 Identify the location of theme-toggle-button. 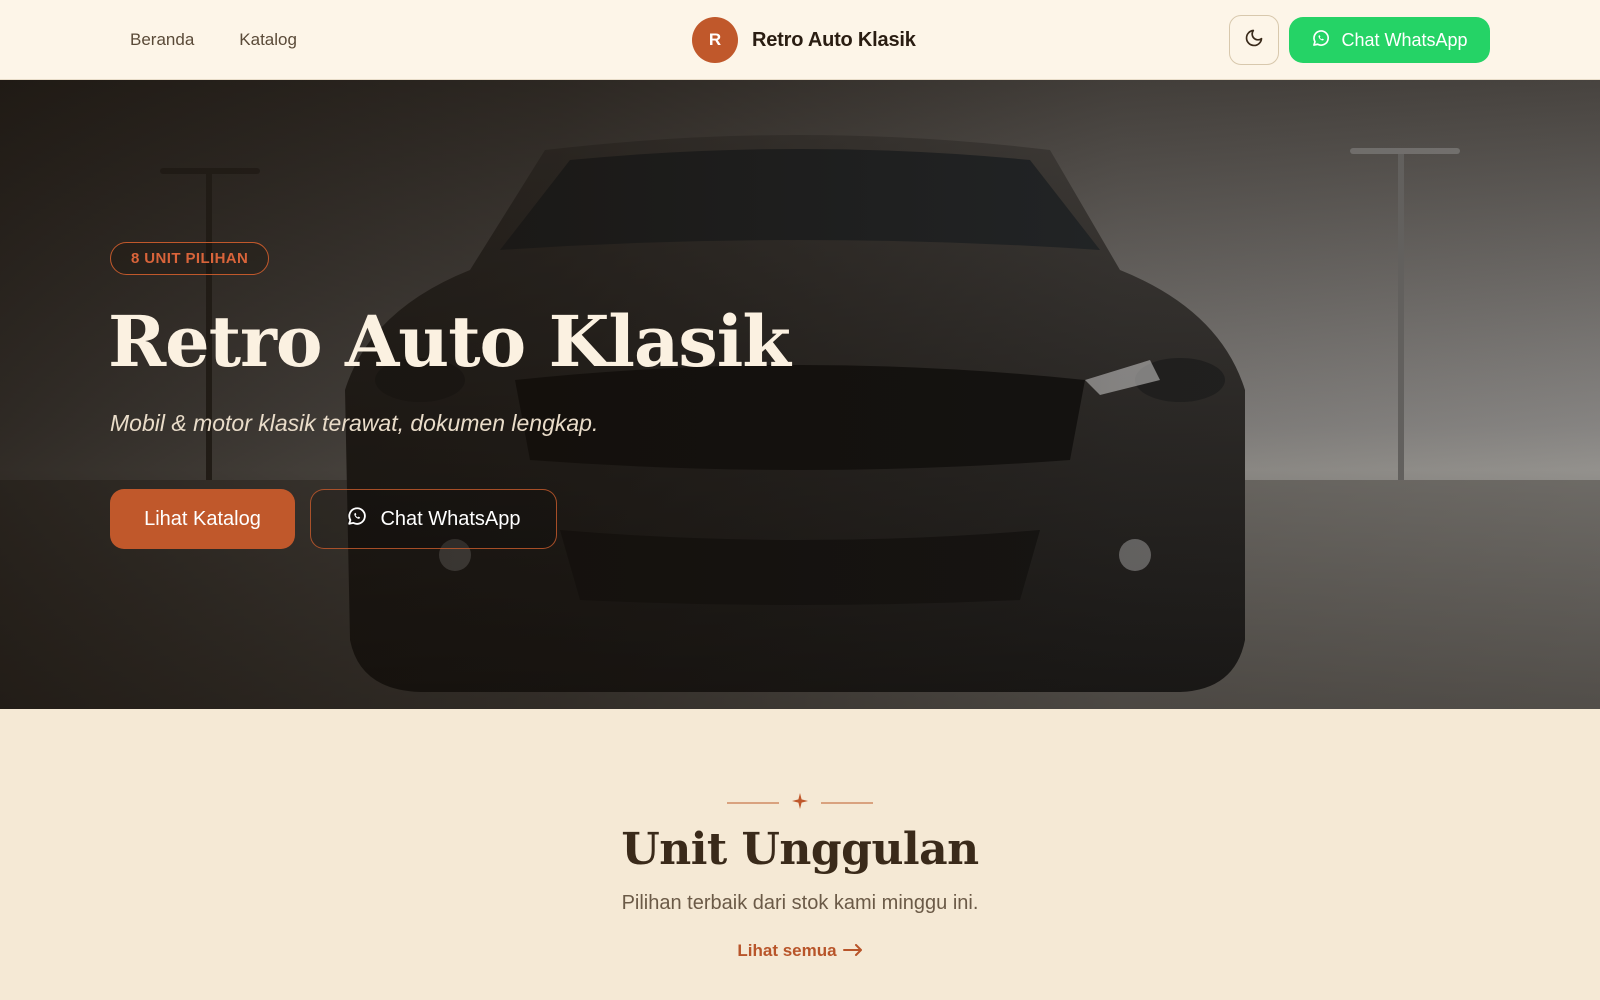
(1254, 40).